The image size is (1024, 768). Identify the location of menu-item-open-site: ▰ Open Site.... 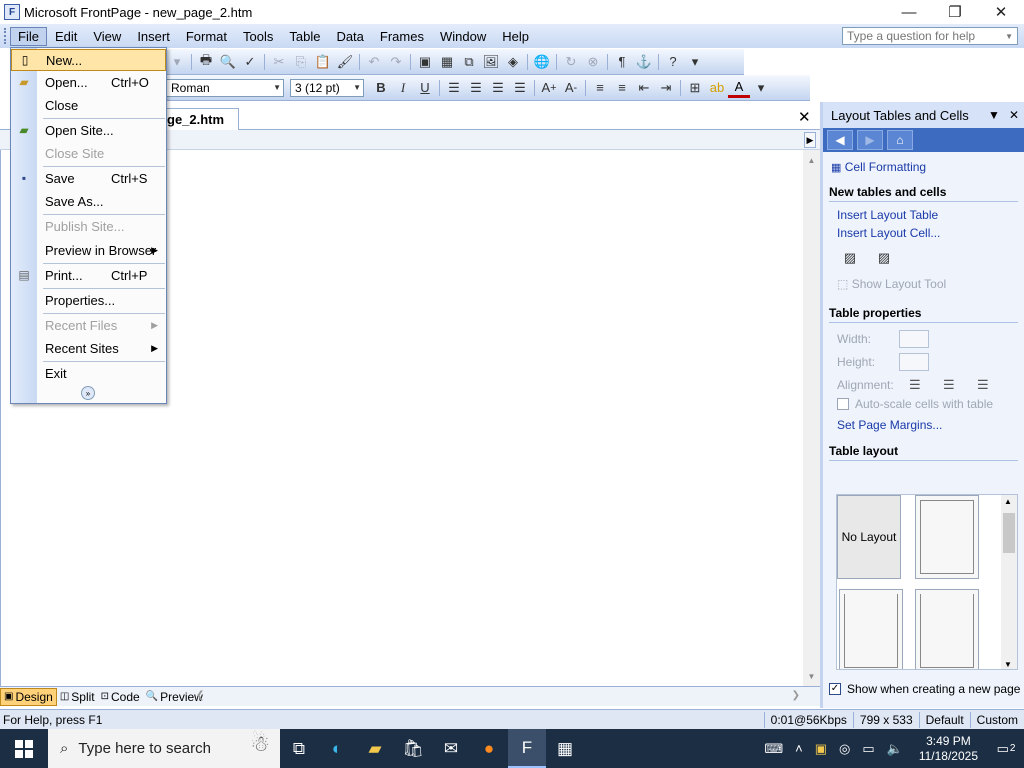
(88, 130).